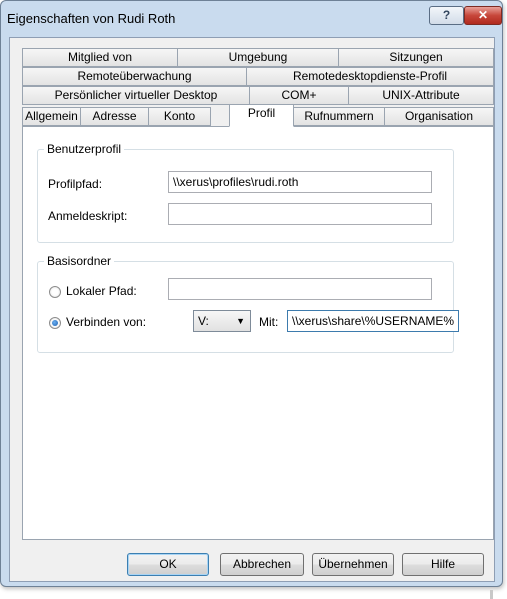  What do you see at coordinates (261, 115) in the screenshot?
I see `tab-profil: Profil` at bounding box center [261, 115].